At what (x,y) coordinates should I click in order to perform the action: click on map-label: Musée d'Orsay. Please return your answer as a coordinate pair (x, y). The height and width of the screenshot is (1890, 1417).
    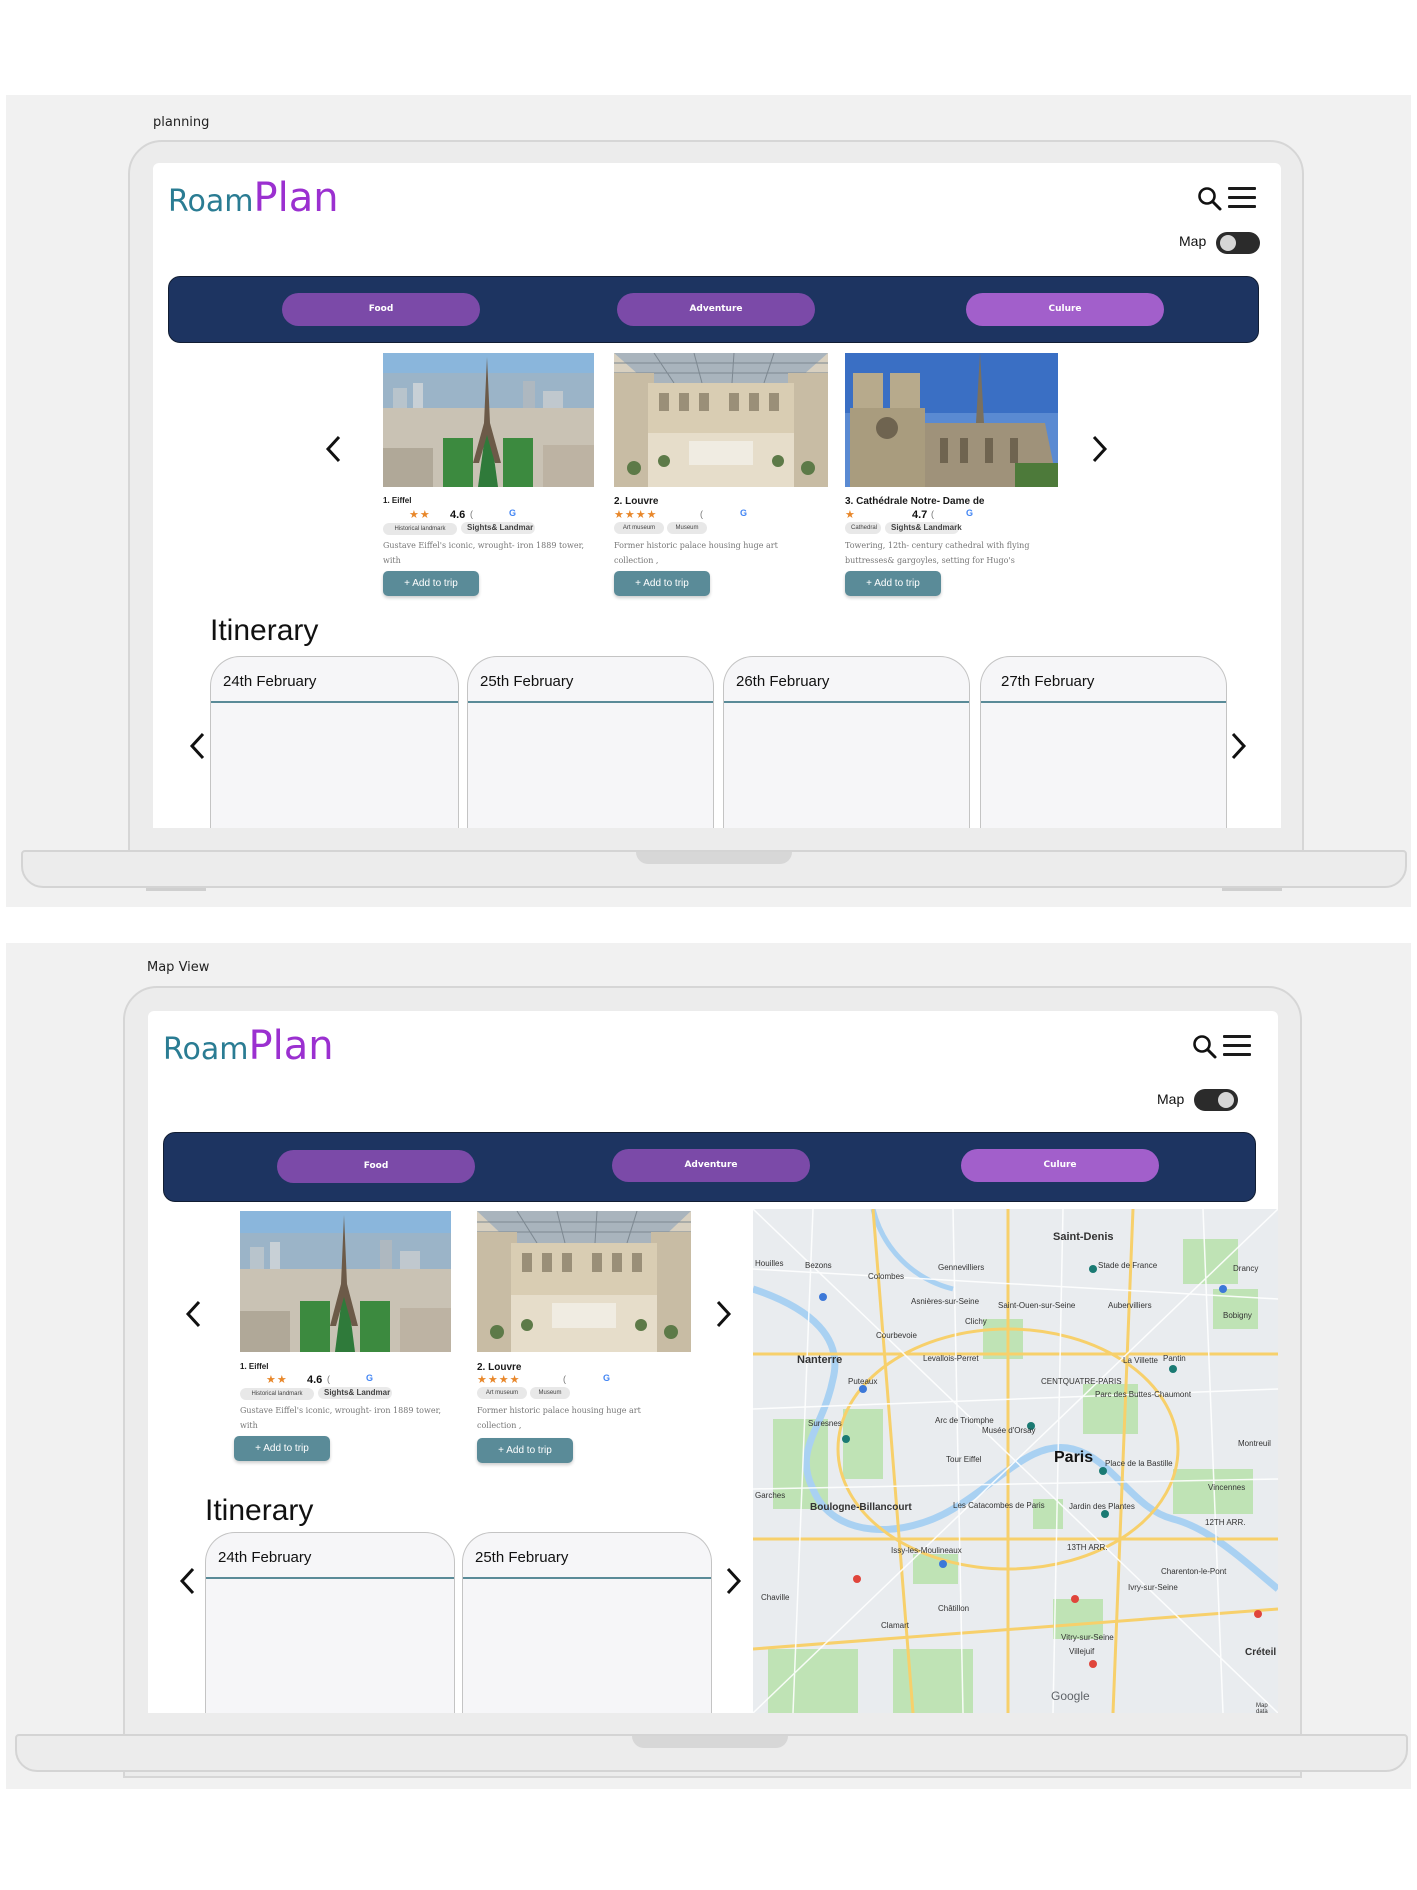
    Looking at the image, I should click on (1009, 1430).